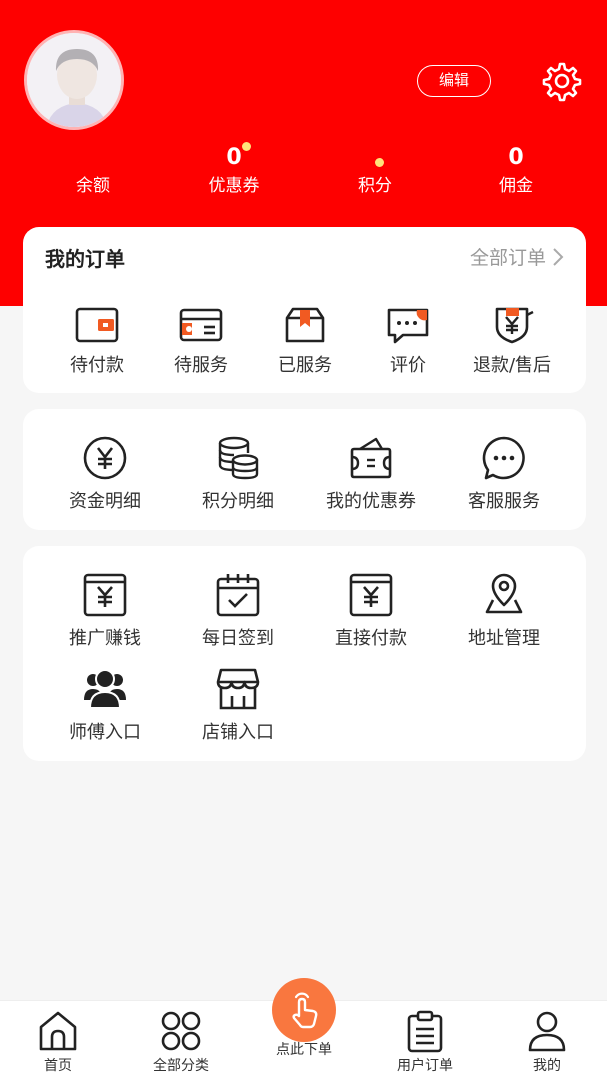  What do you see at coordinates (304, 469) in the screenshot?
I see `finance-card: 资金明细 积分明细 我的优惠券 客服服务` at bounding box center [304, 469].